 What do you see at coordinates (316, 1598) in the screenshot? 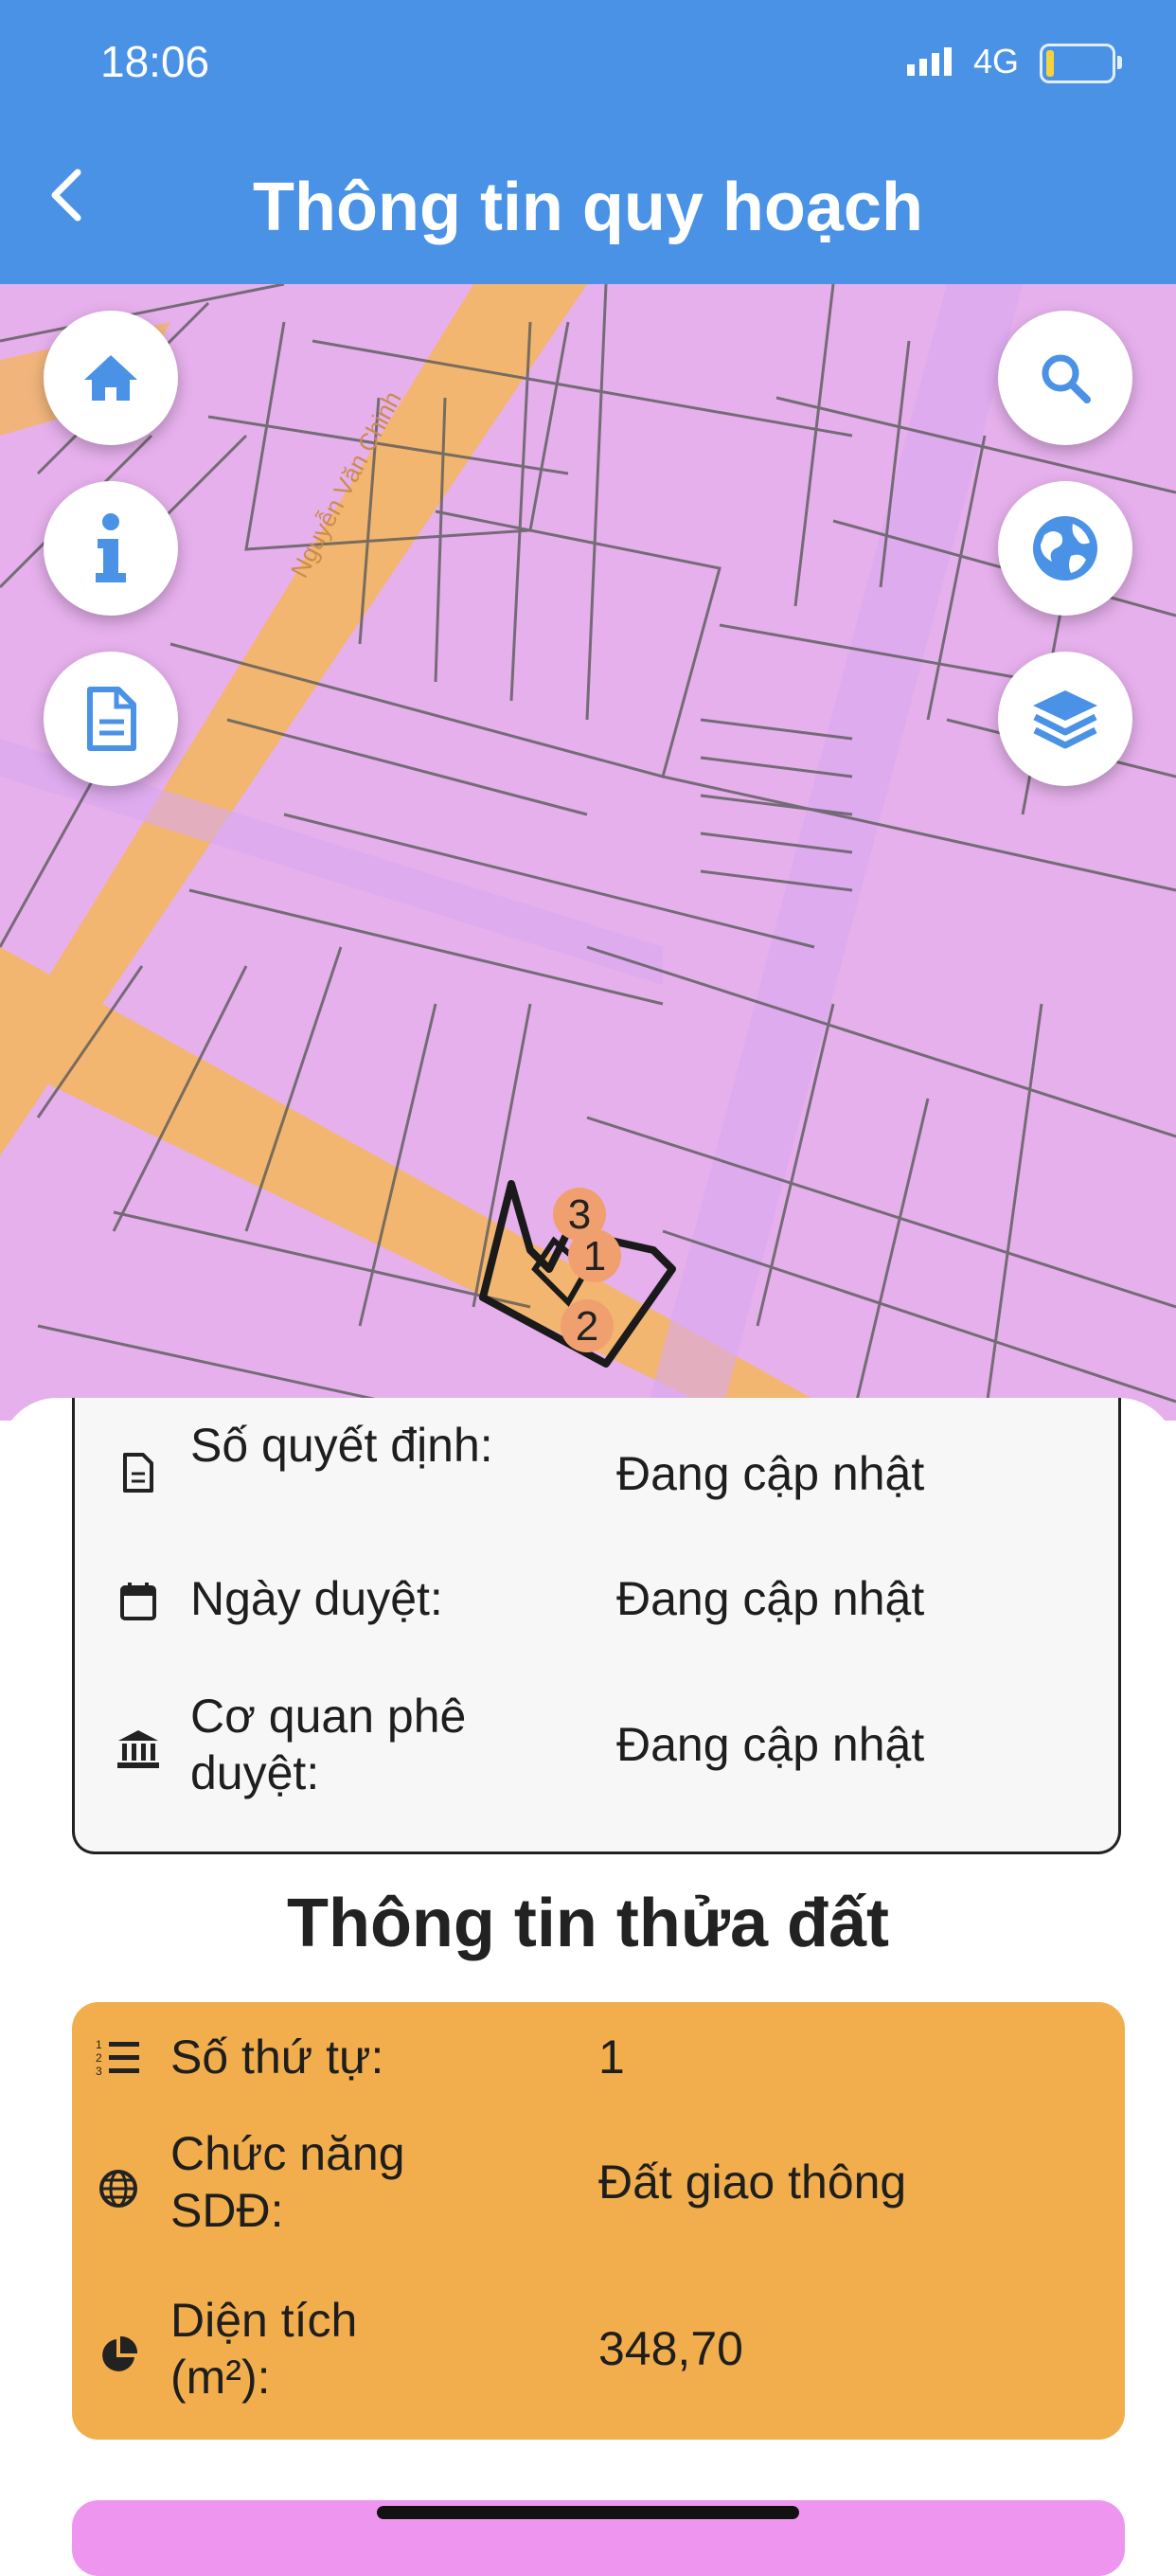
I see `approval-date-label: Ngày duyệt:` at bounding box center [316, 1598].